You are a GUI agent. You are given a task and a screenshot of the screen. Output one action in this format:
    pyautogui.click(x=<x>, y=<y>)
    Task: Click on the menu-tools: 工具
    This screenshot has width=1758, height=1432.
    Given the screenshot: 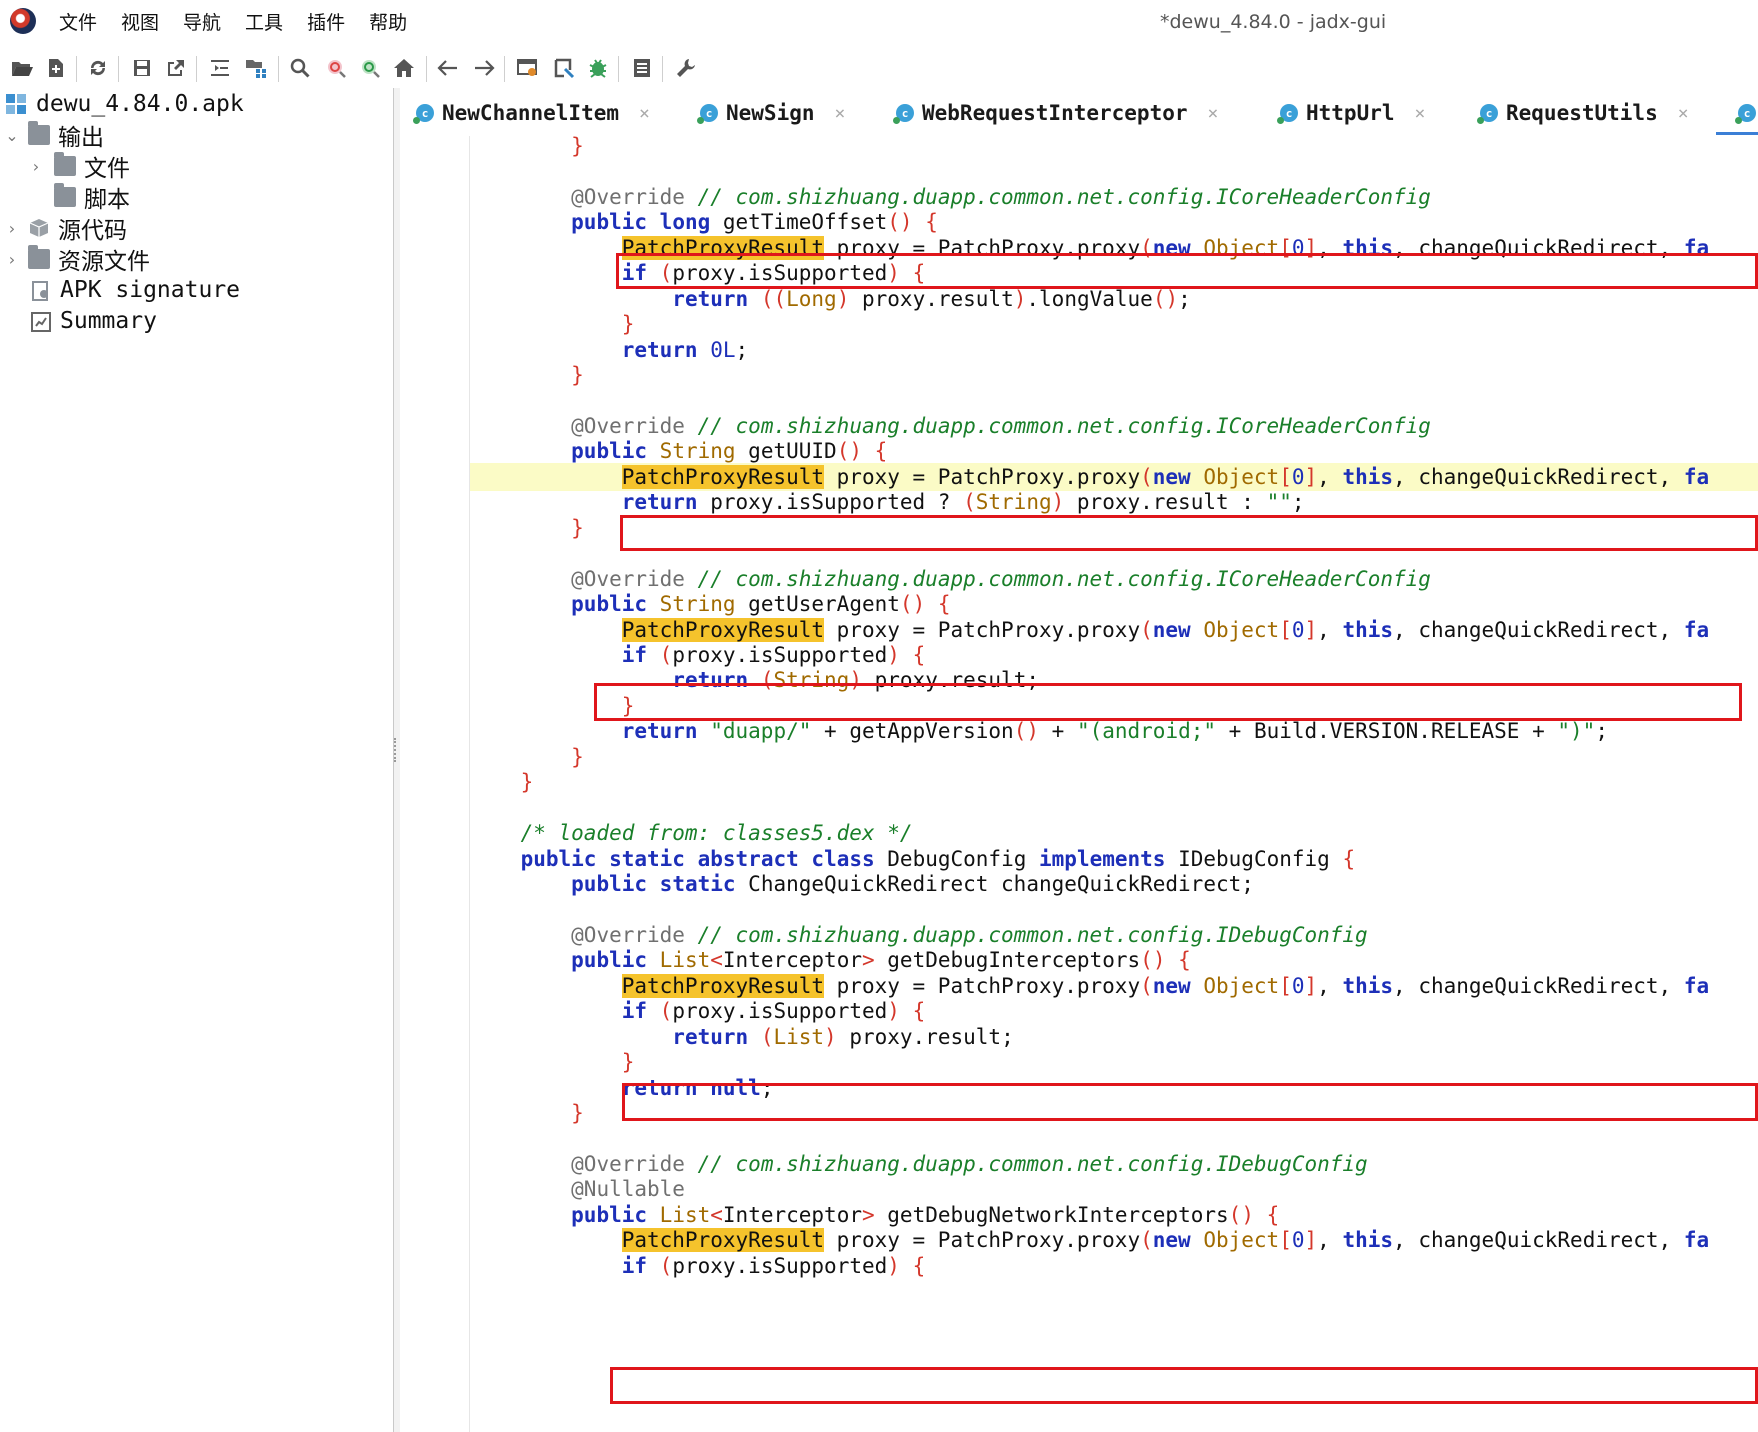 What is the action you would take?
    pyautogui.click(x=270, y=23)
    